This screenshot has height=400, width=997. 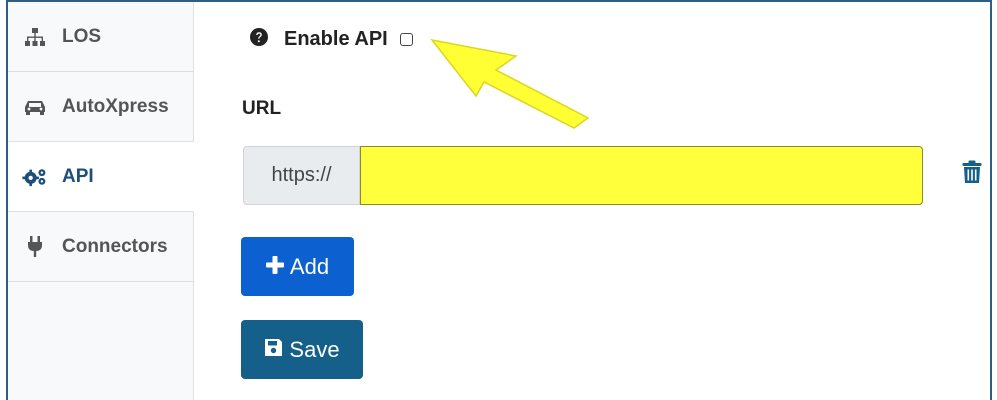 I want to click on url-prefix: https://, so click(x=301, y=175).